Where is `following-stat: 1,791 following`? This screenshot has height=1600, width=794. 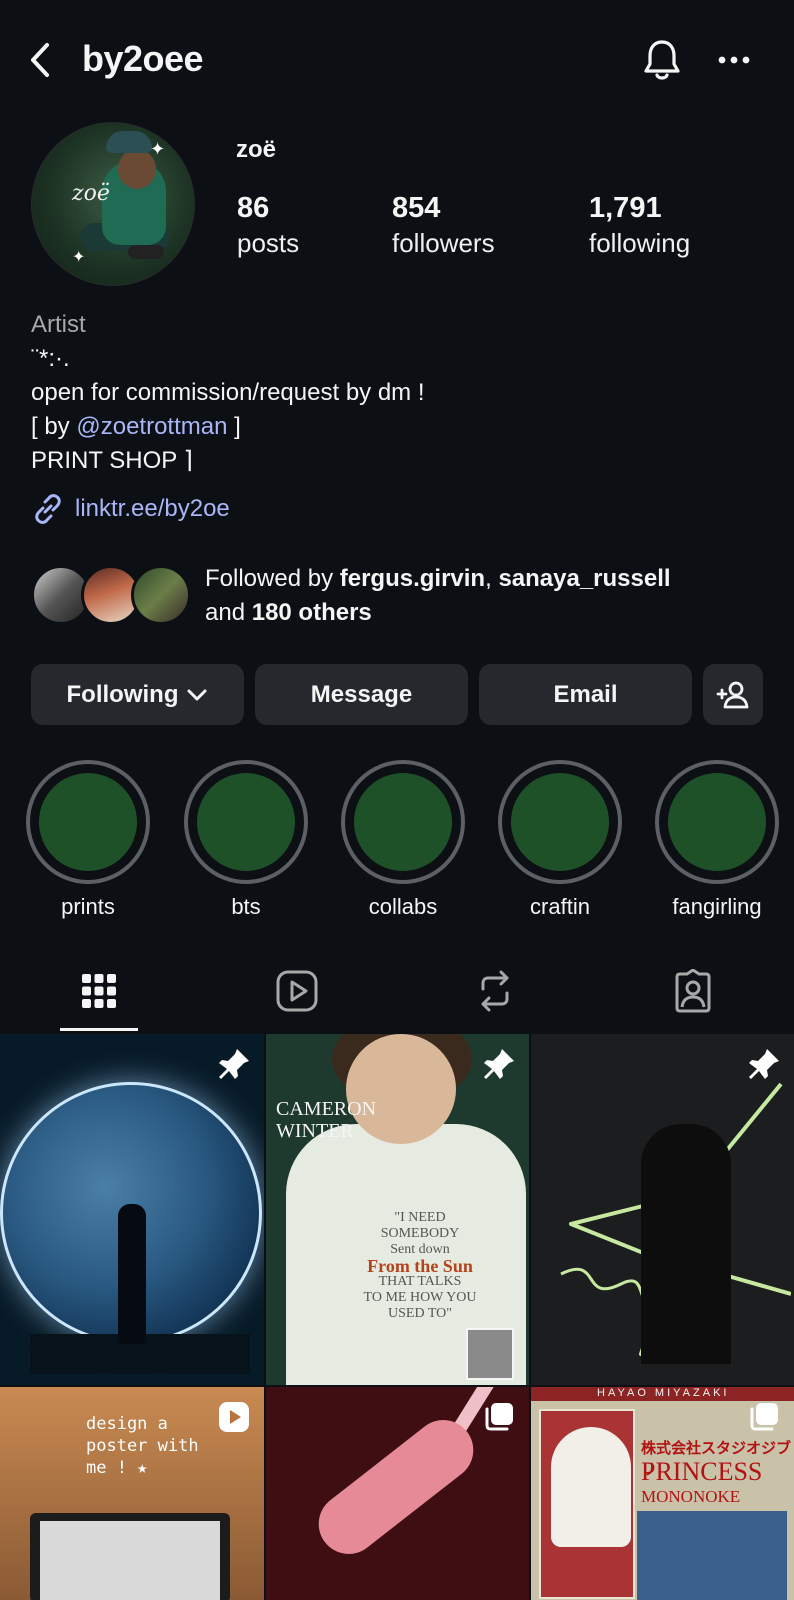 following-stat: 1,791 following is located at coordinates (639, 225).